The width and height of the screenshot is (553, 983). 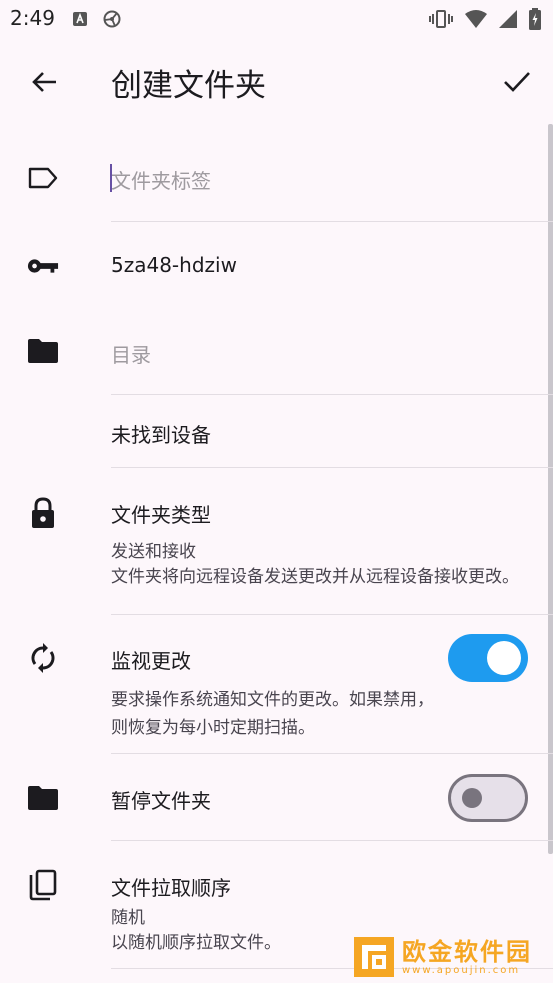 I want to click on key-icon, so click(x=43, y=266).